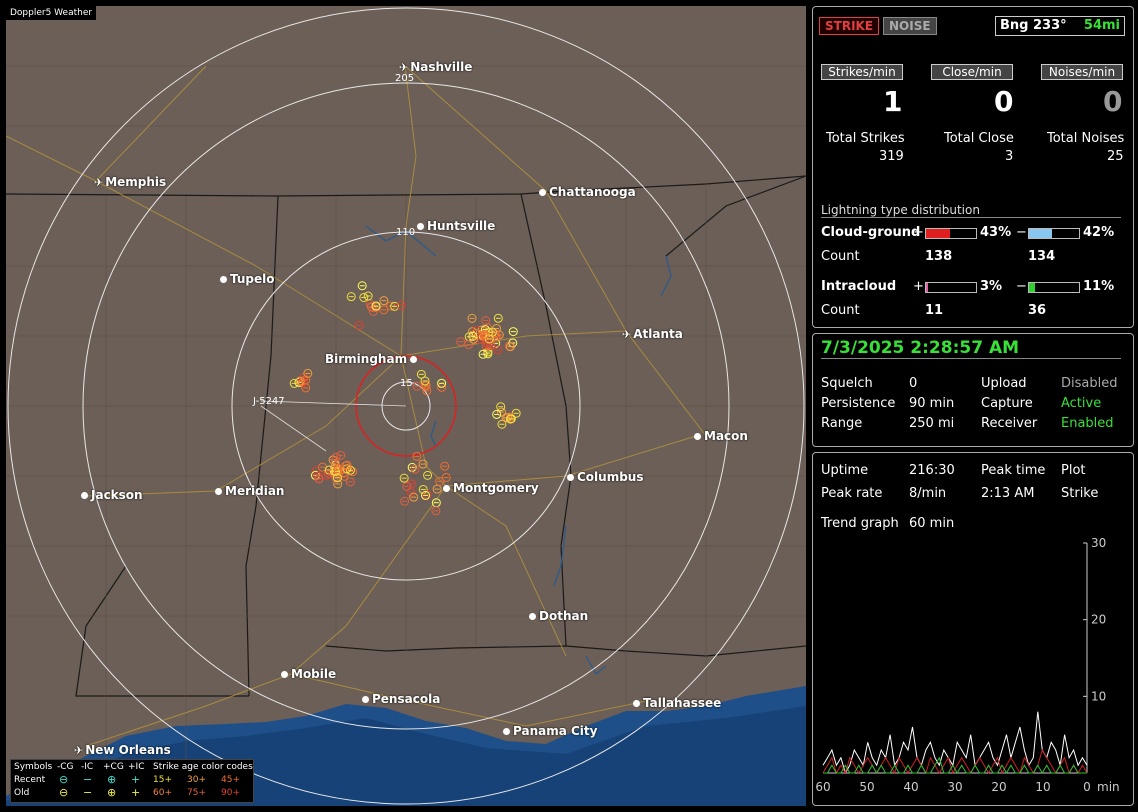 This screenshot has height=812, width=1138. Describe the element at coordinates (1099, 232) in the screenshot. I see `cg-neg-percent: 42%` at that location.